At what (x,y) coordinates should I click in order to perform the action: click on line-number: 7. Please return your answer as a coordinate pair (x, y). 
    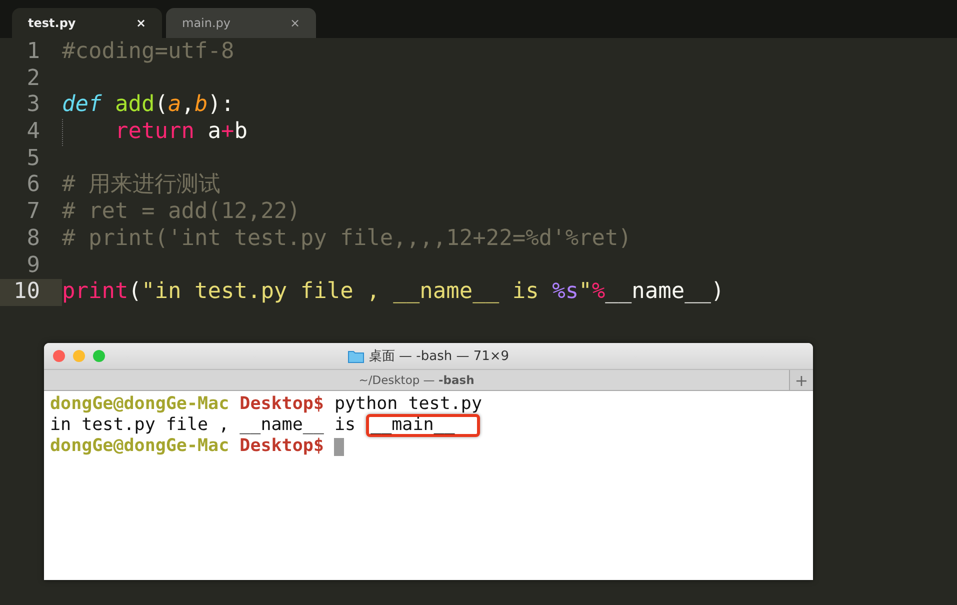
    Looking at the image, I should click on (33, 212).